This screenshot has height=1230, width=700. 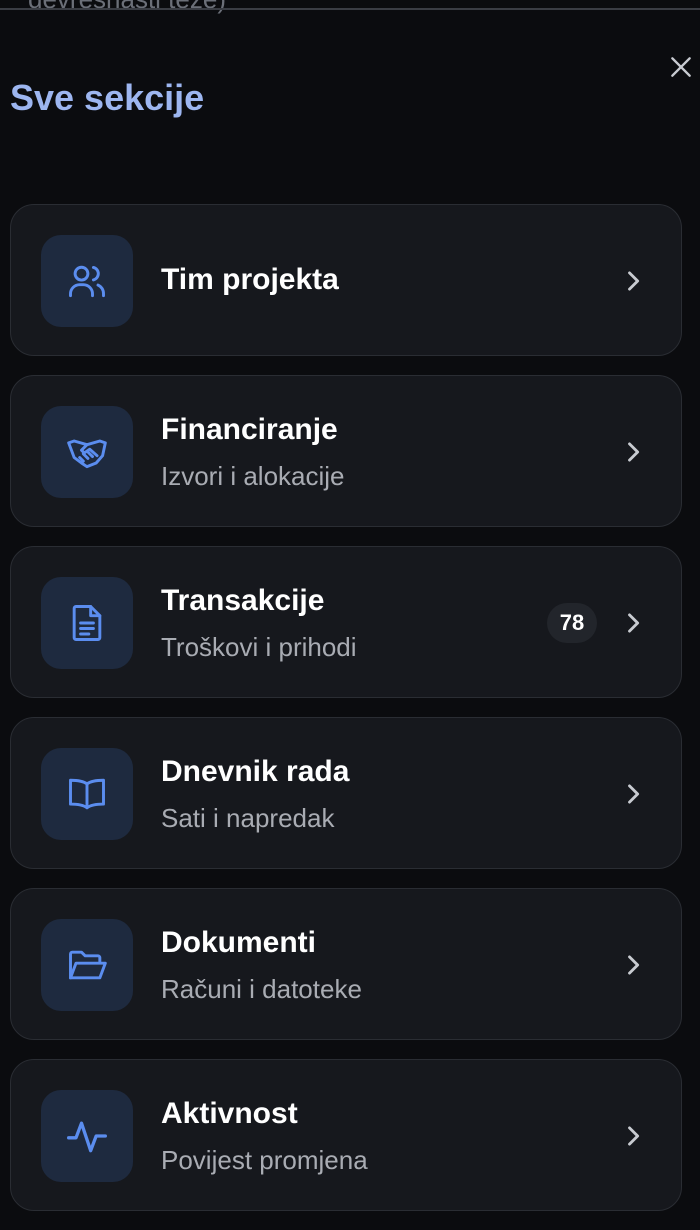 I want to click on section-title: Dokumenti, so click(x=239, y=942).